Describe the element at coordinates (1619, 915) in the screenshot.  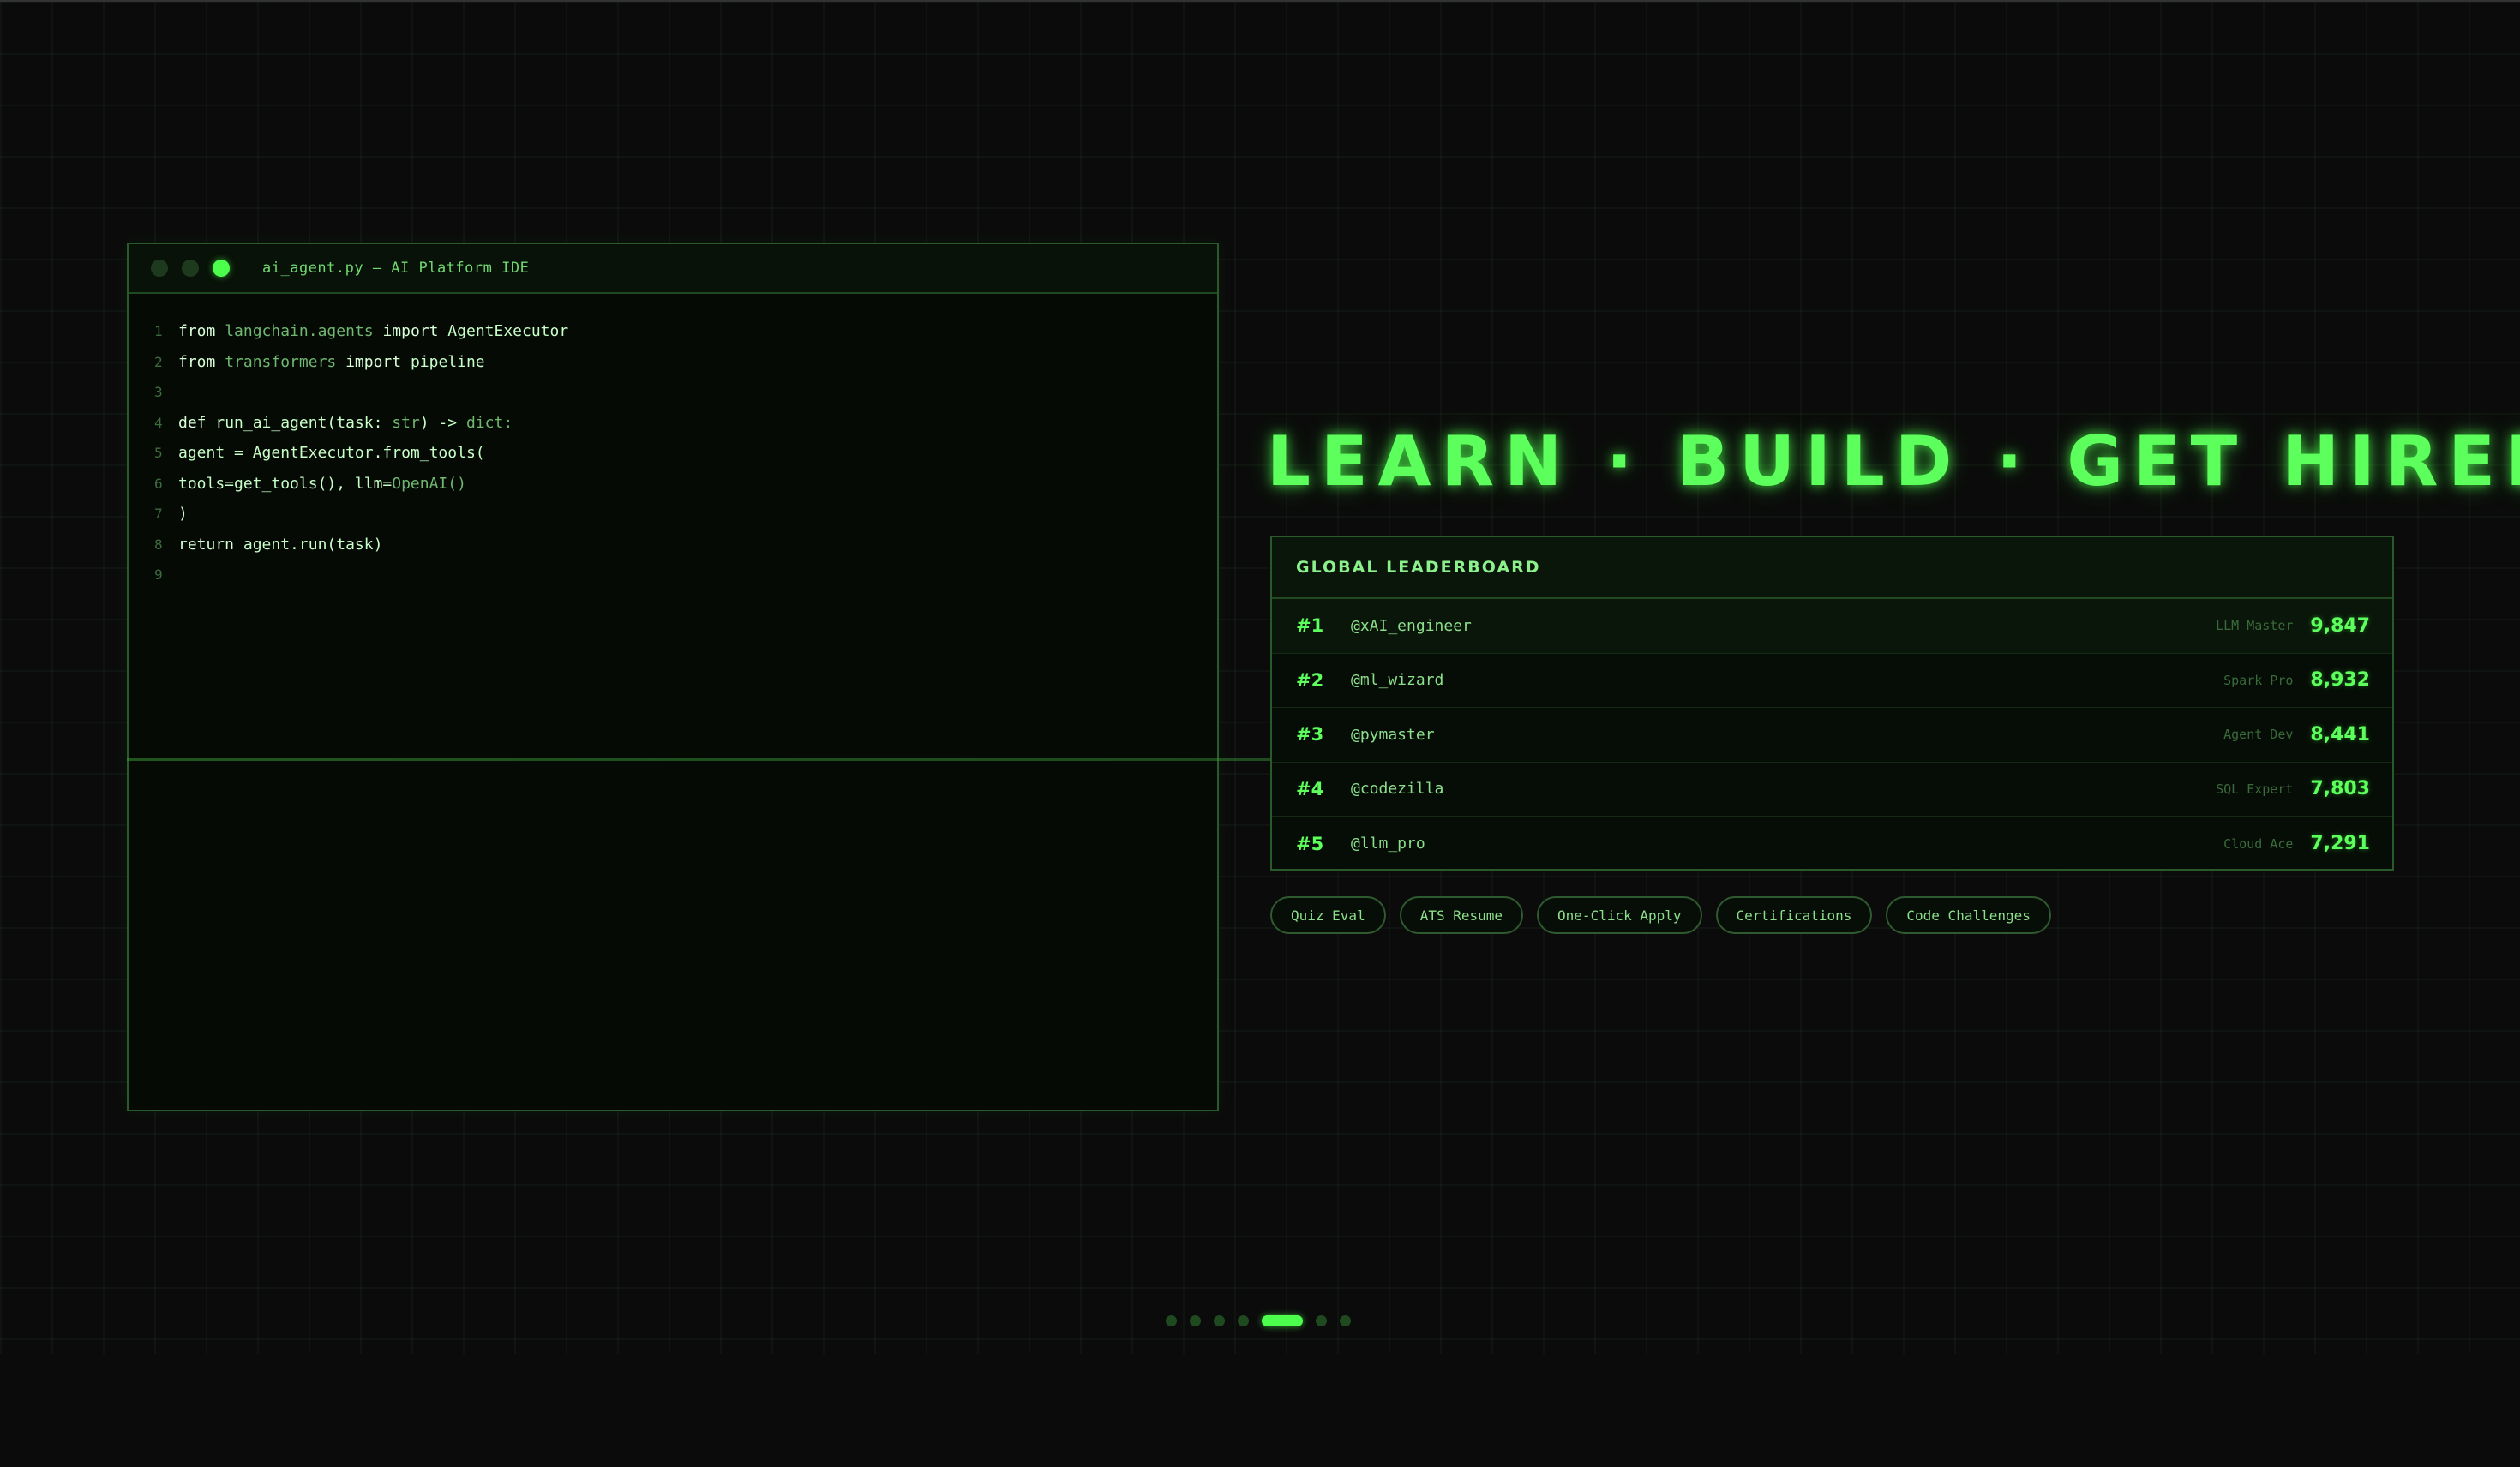
I see `pill-one-click-apply: One-Click Apply` at that location.